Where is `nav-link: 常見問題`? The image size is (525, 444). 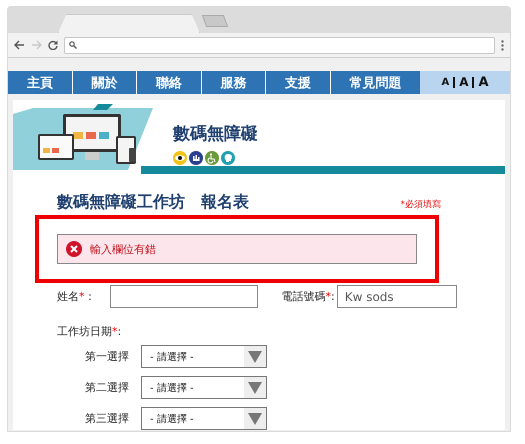 nav-link: 常見問題 is located at coordinates (375, 82).